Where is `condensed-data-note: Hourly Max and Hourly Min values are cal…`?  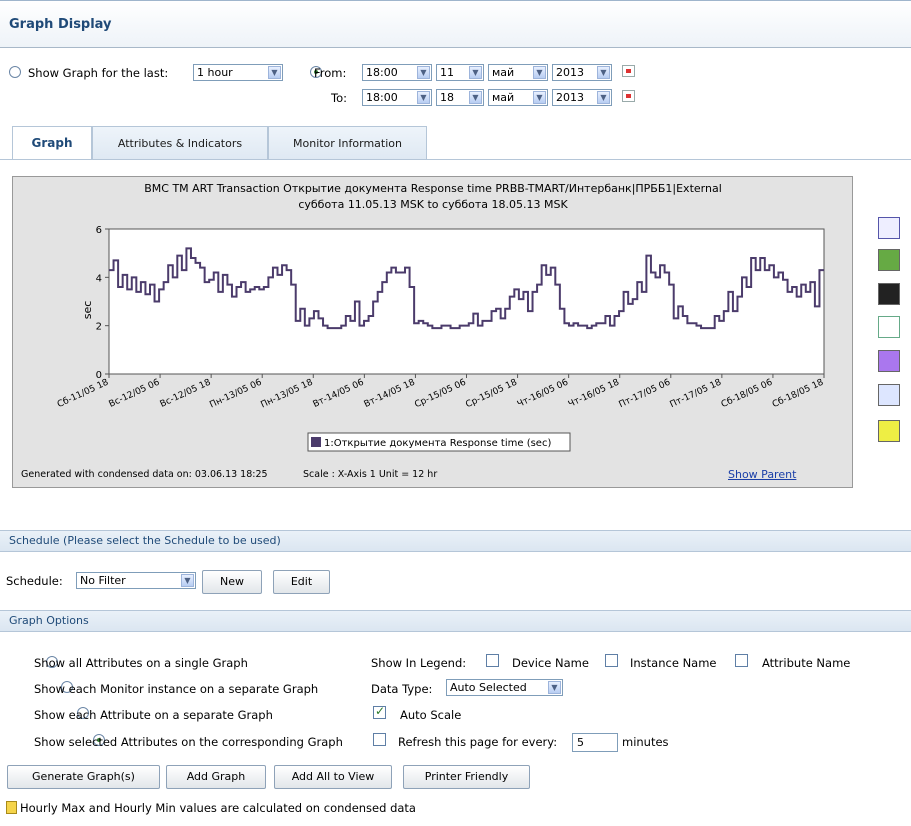
condensed-data-note: Hourly Max and Hourly Min values are cal… is located at coordinates (218, 808).